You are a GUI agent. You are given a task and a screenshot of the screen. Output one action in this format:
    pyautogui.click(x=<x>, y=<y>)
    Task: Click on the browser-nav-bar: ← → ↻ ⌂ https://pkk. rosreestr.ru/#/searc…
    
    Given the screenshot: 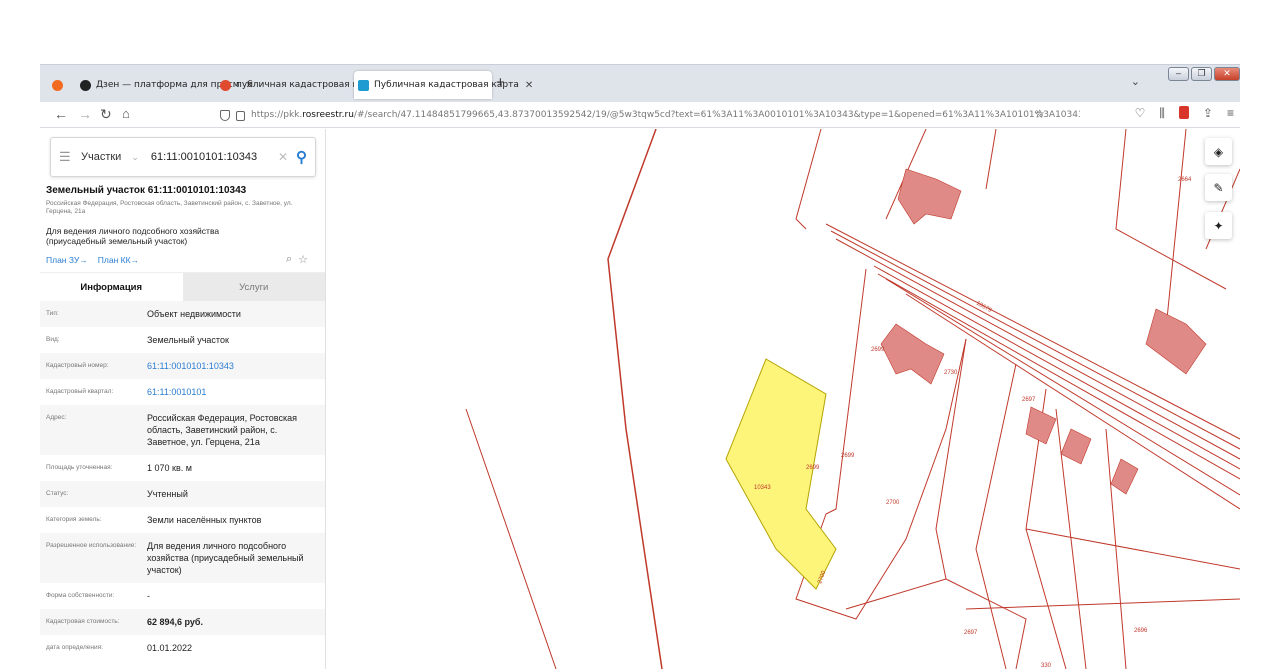 What is the action you would take?
    pyautogui.click(x=640, y=115)
    